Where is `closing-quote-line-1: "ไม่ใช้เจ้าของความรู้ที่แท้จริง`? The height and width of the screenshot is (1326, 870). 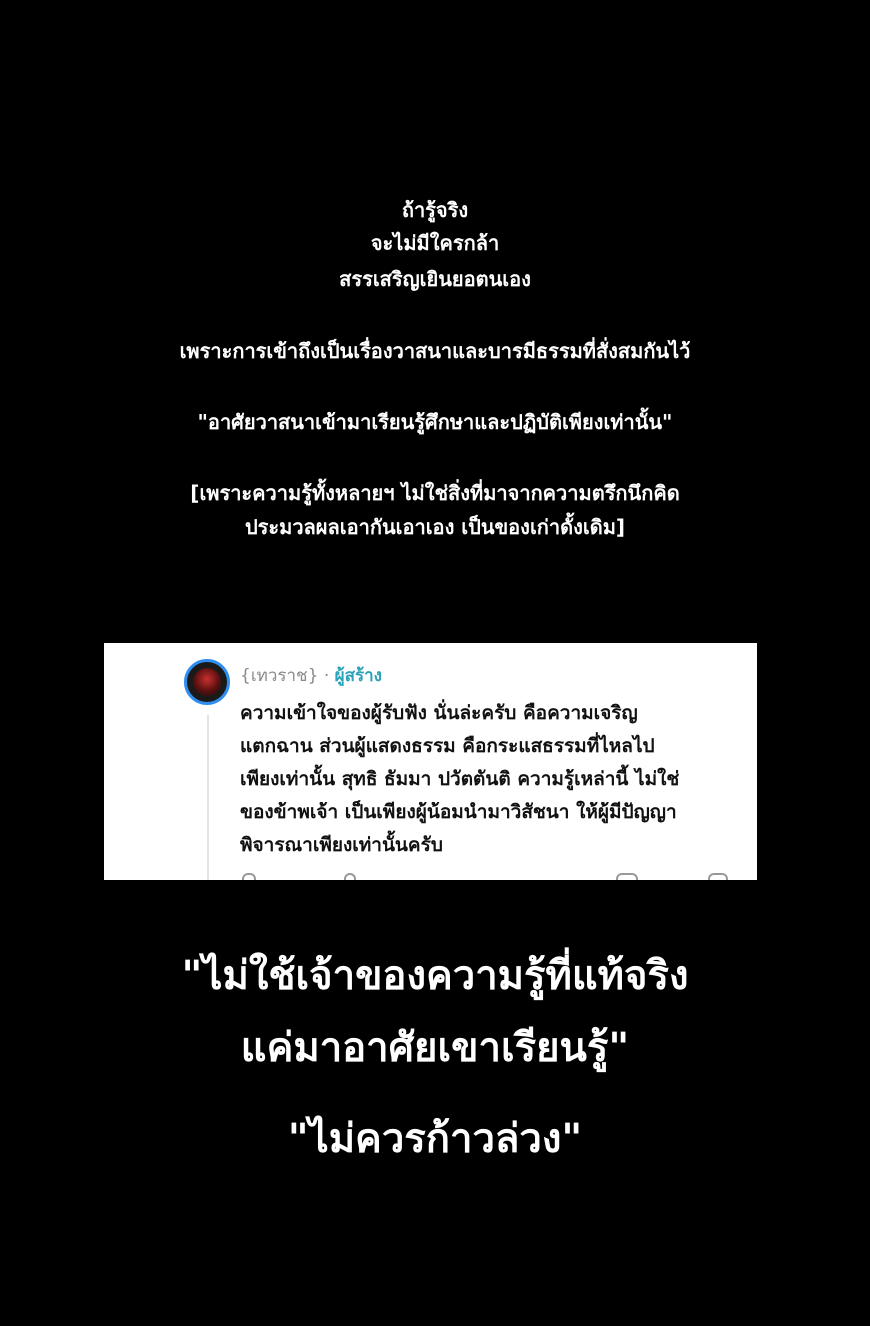
closing-quote-line-1: "ไม่ใช้เจ้าของความรู้ที่แท้จริง is located at coordinates (435, 976).